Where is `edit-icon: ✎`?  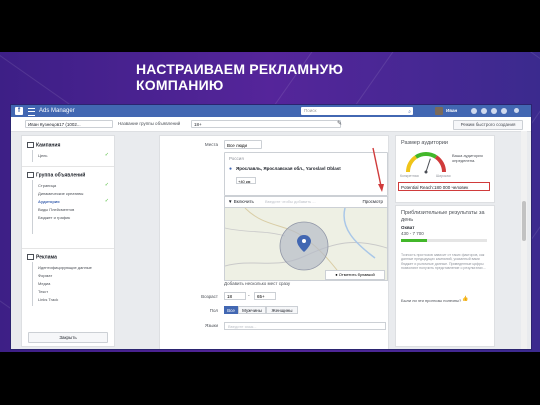 edit-icon: ✎ is located at coordinates (339, 124).